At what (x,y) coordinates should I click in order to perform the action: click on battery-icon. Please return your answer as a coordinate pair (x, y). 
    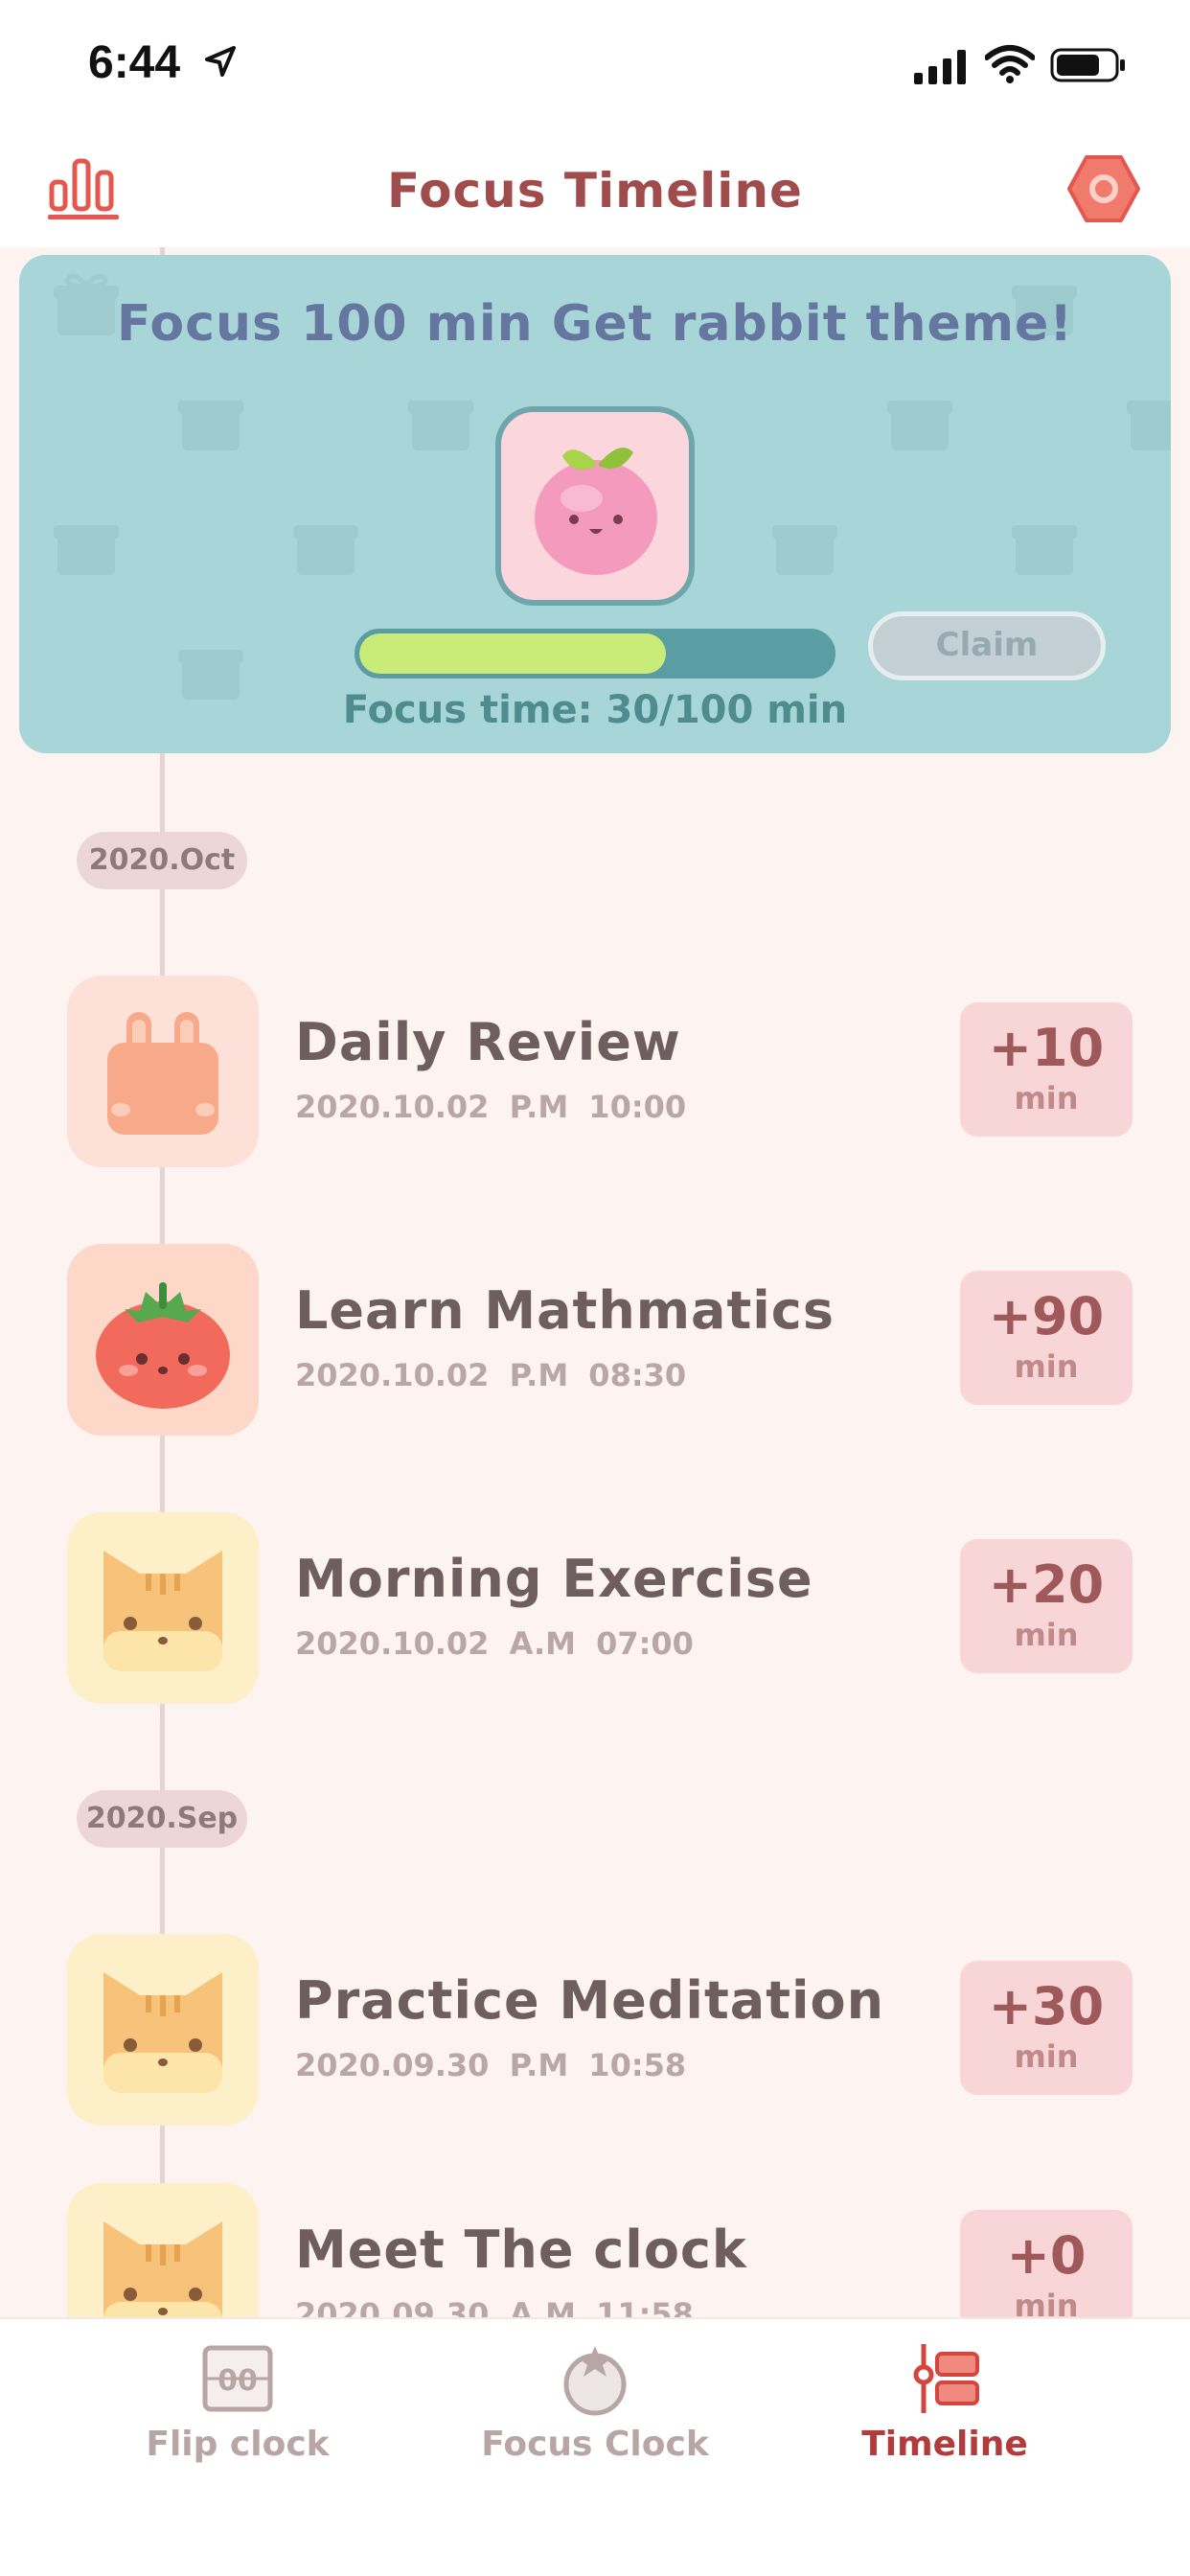
    Looking at the image, I should click on (1088, 65).